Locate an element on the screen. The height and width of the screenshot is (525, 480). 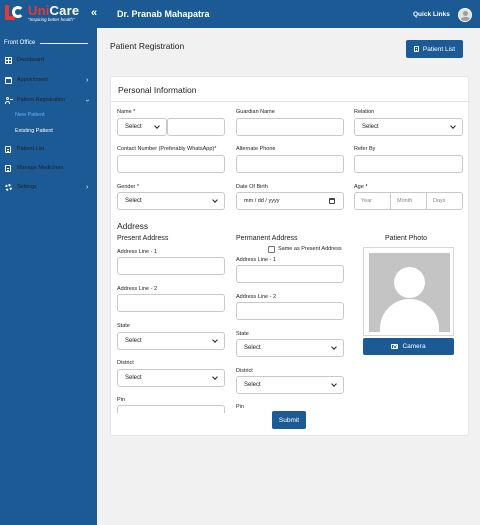
age-label: Age * is located at coordinates (361, 187).